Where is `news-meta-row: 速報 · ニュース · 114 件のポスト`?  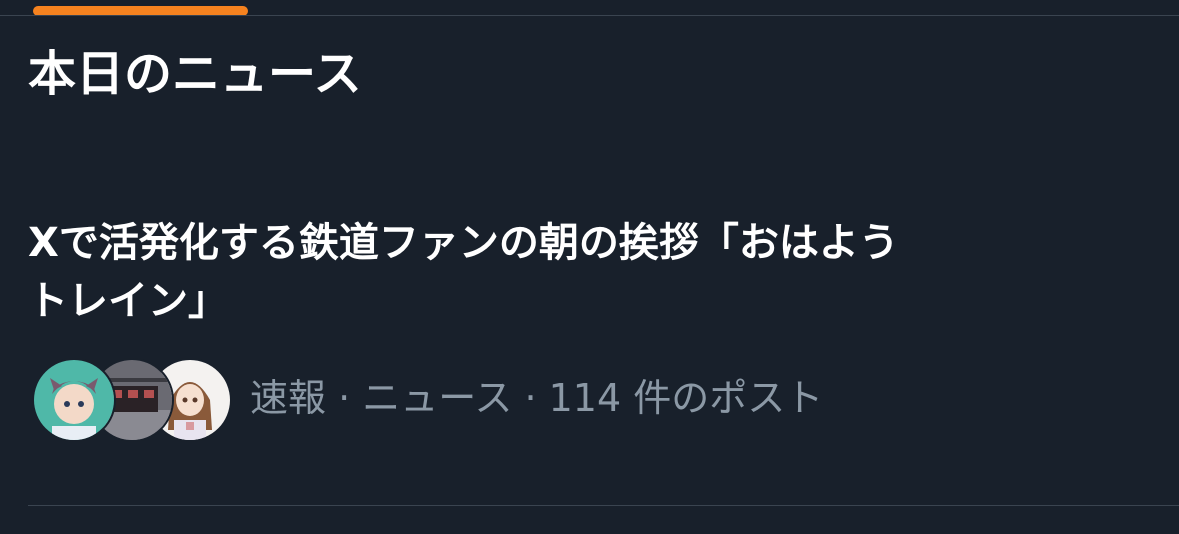 news-meta-row: 速報 · ニュース · 114 件のポスト is located at coordinates (582, 400).